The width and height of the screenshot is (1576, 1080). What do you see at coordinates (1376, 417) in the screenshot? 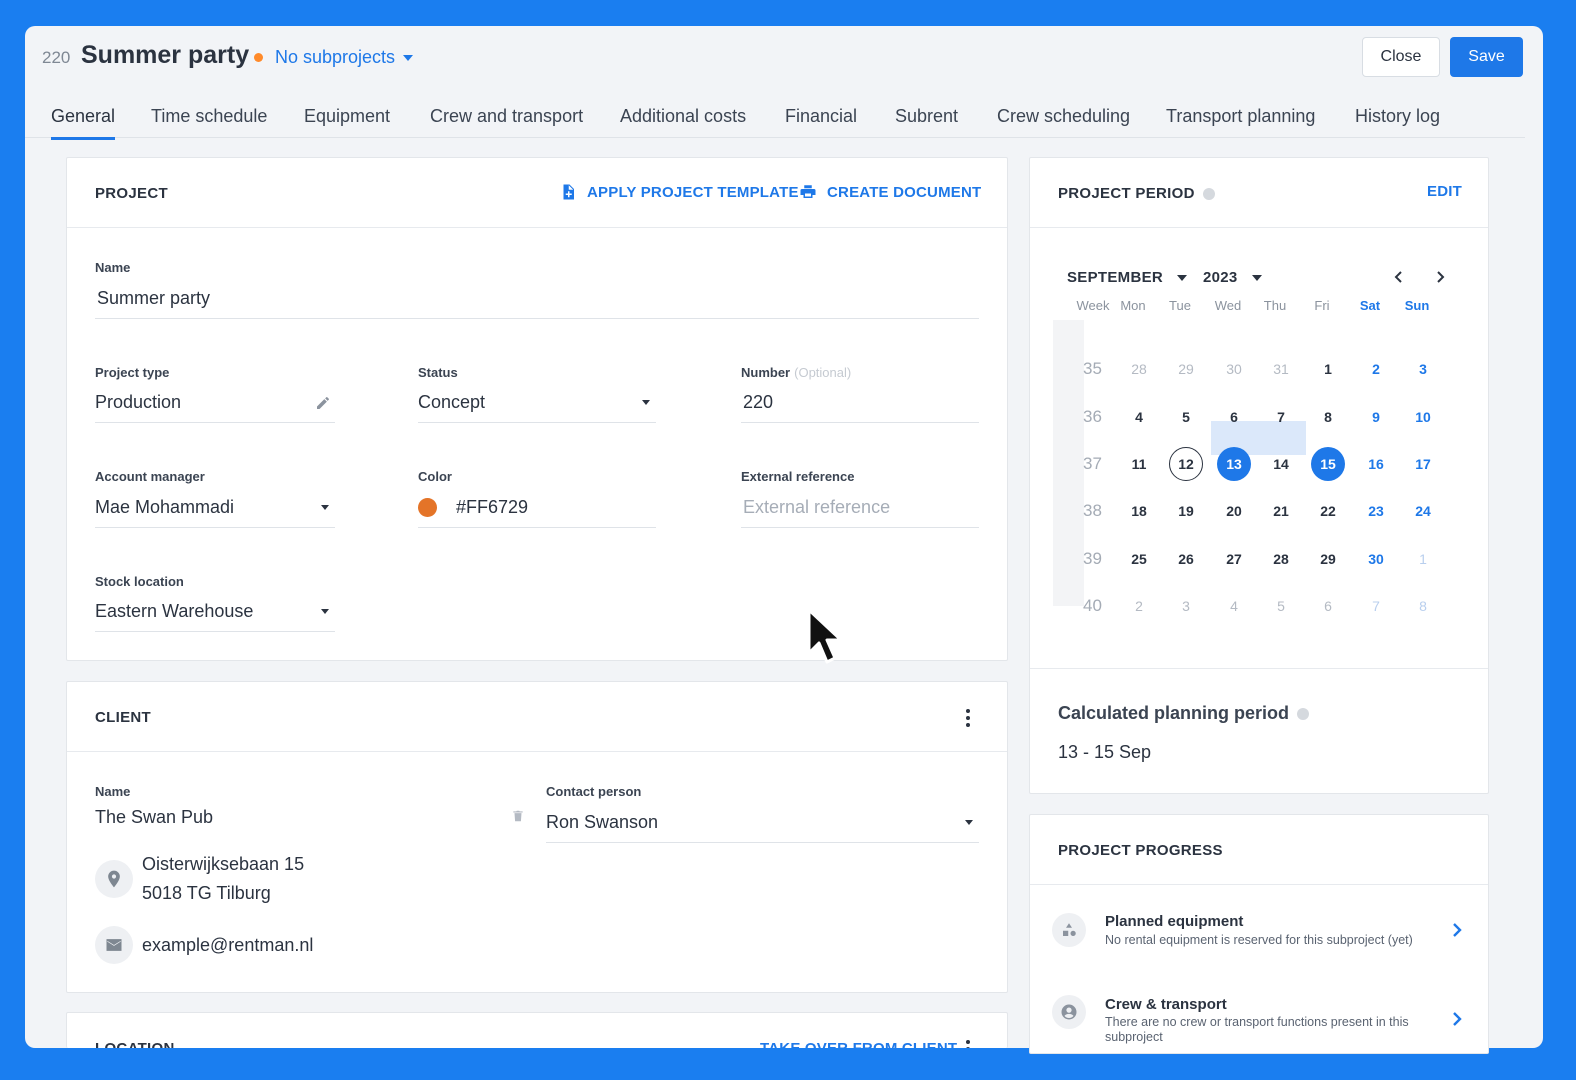
I see `calendar-day: 9` at bounding box center [1376, 417].